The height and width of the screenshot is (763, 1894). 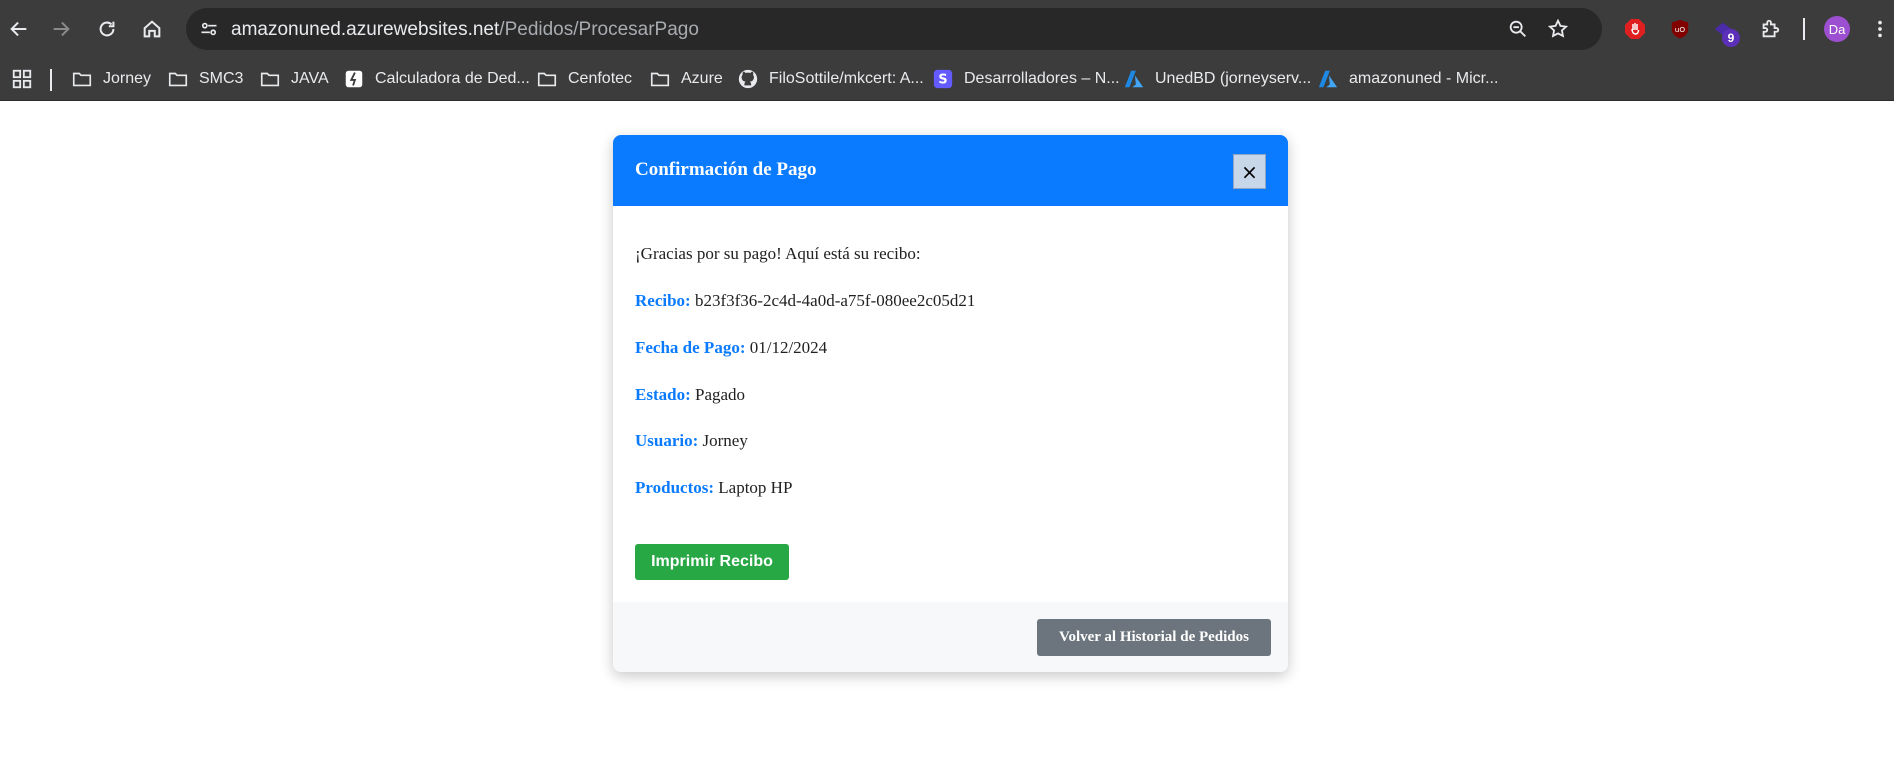 What do you see at coordinates (675, 487) in the screenshot?
I see `field-label: Productos:` at bounding box center [675, 487].